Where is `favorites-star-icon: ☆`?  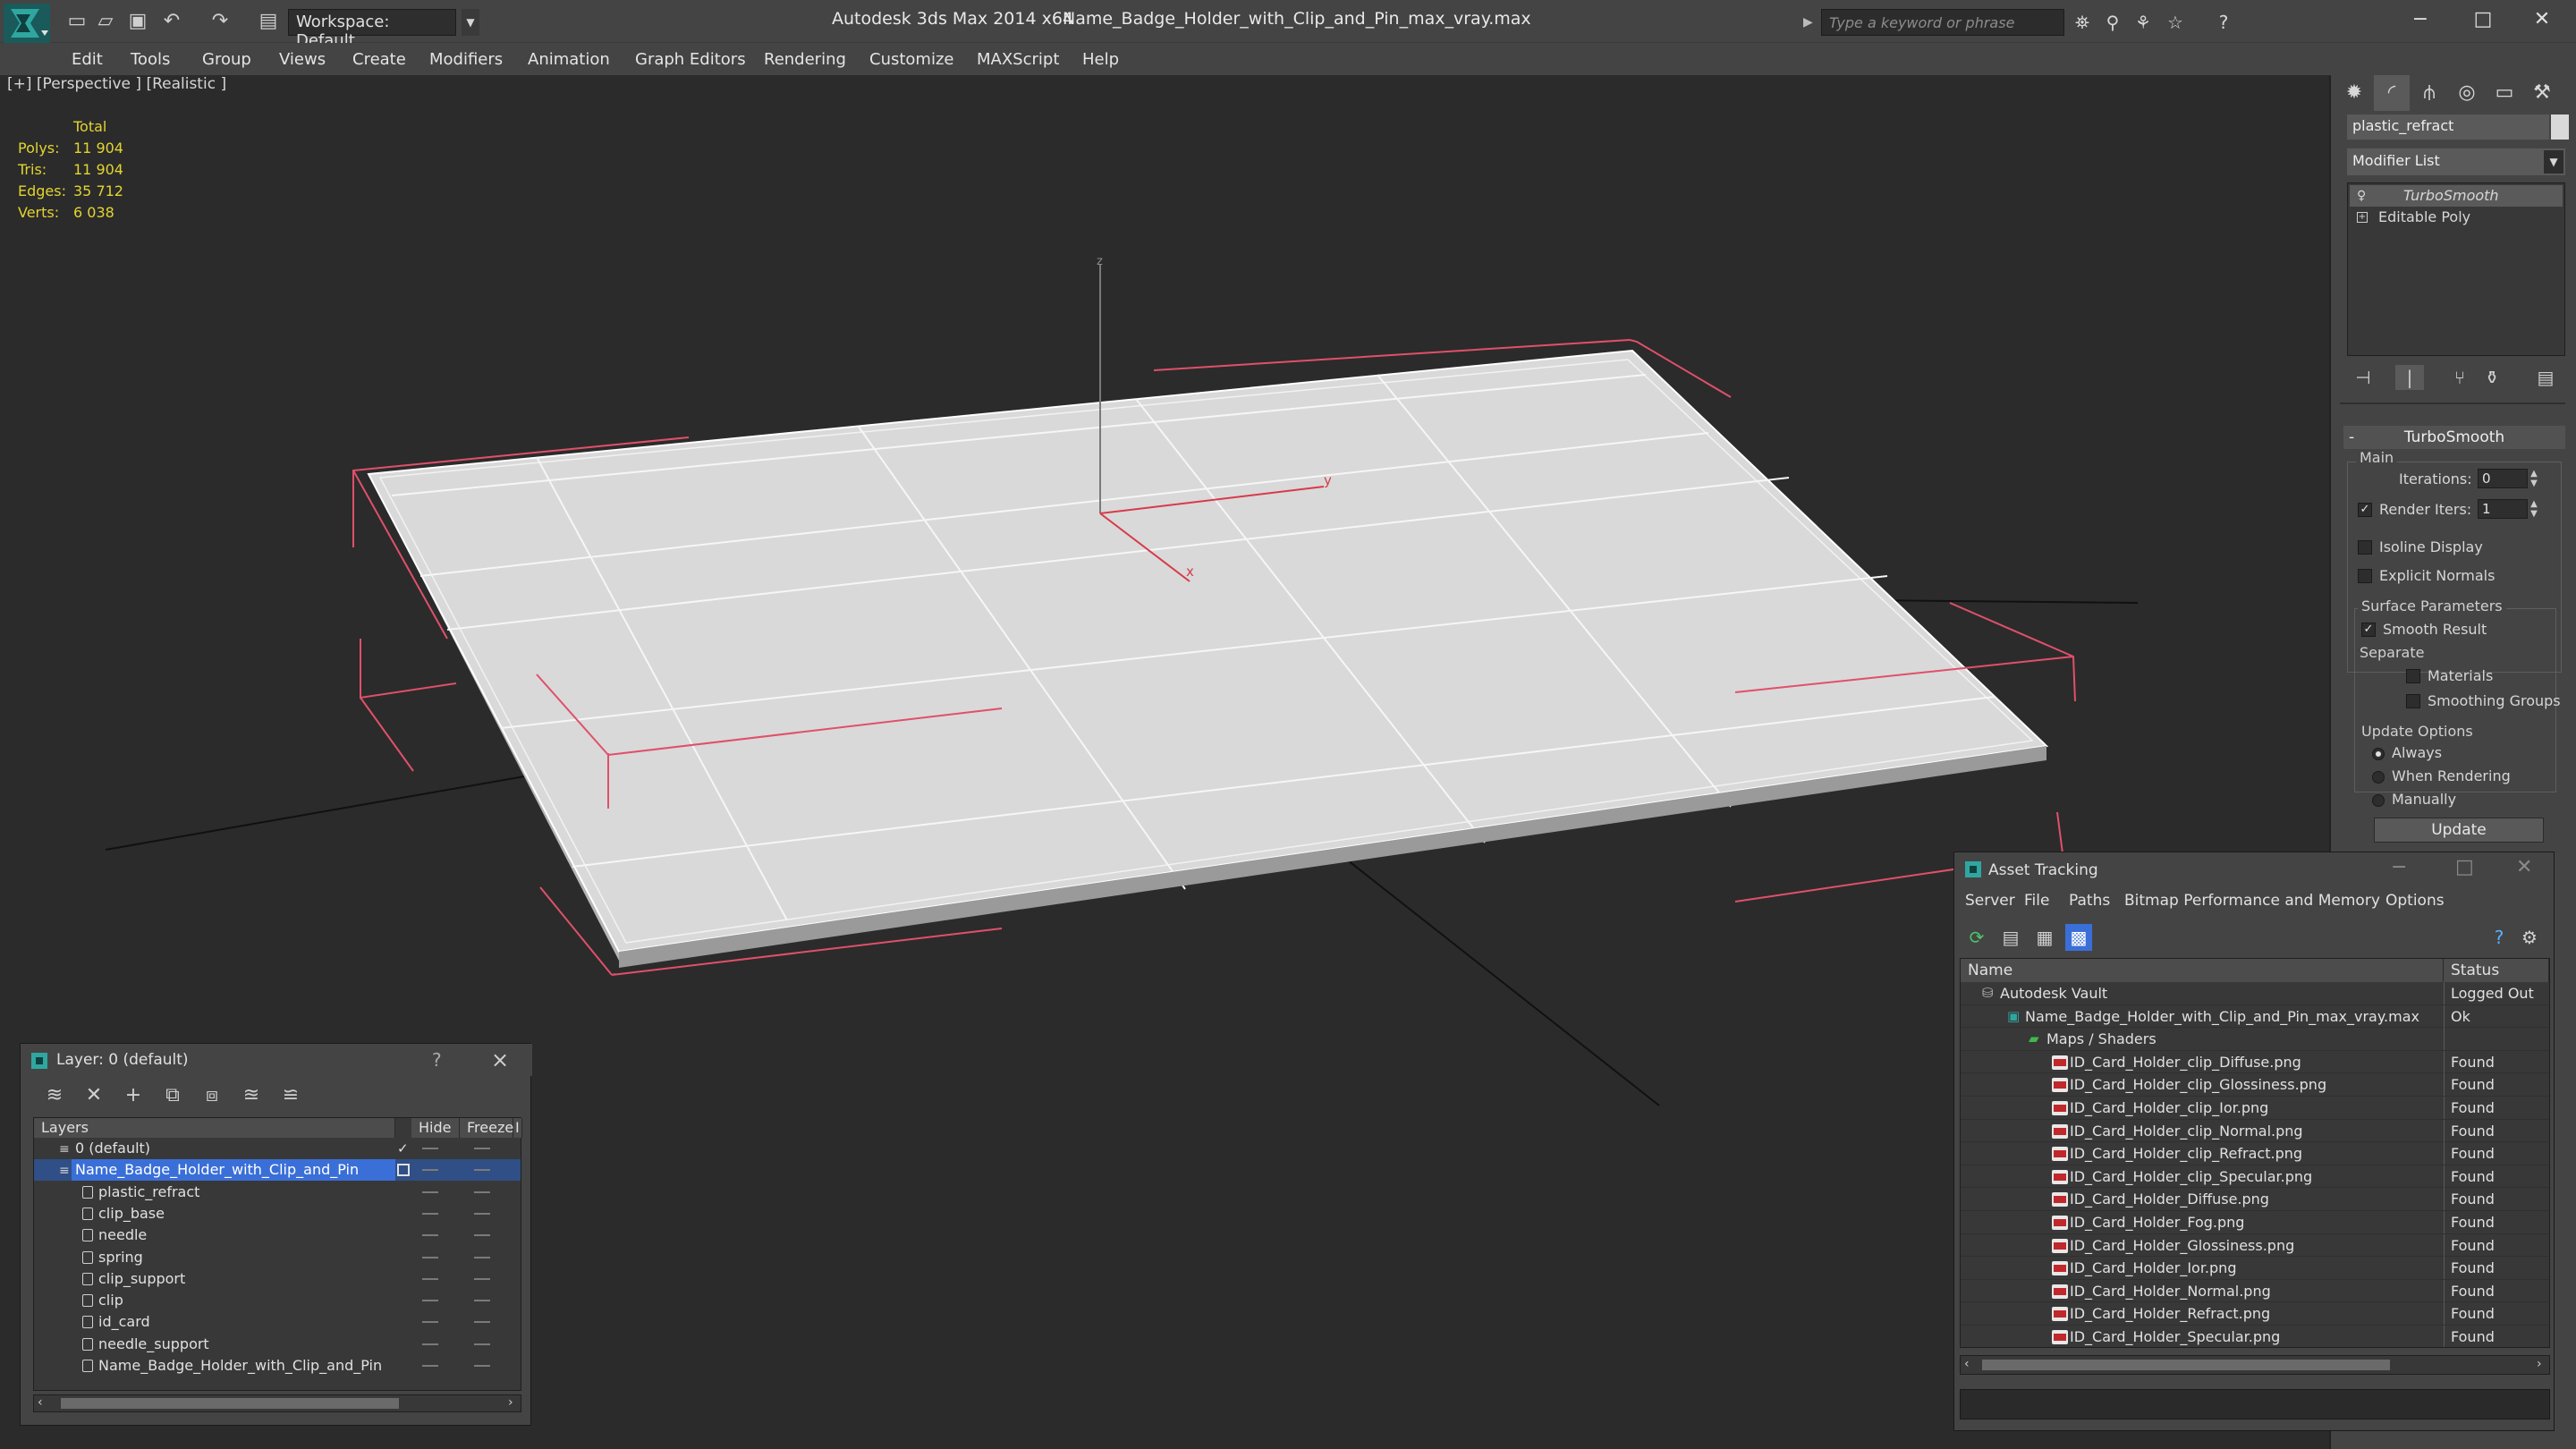 favorites-star-icon: ☆ is located at coordinates (2175, 22).